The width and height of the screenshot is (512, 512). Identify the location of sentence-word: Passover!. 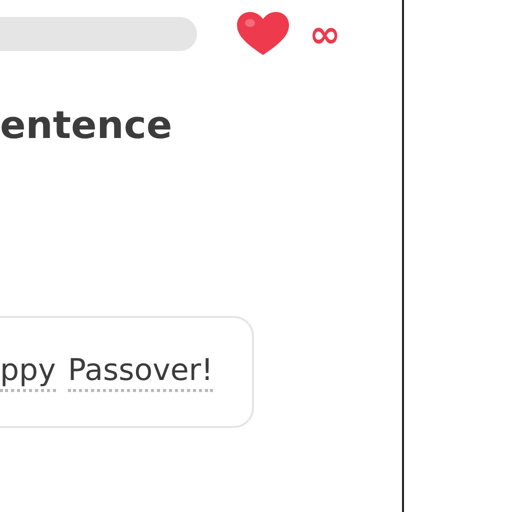
(141, 372).